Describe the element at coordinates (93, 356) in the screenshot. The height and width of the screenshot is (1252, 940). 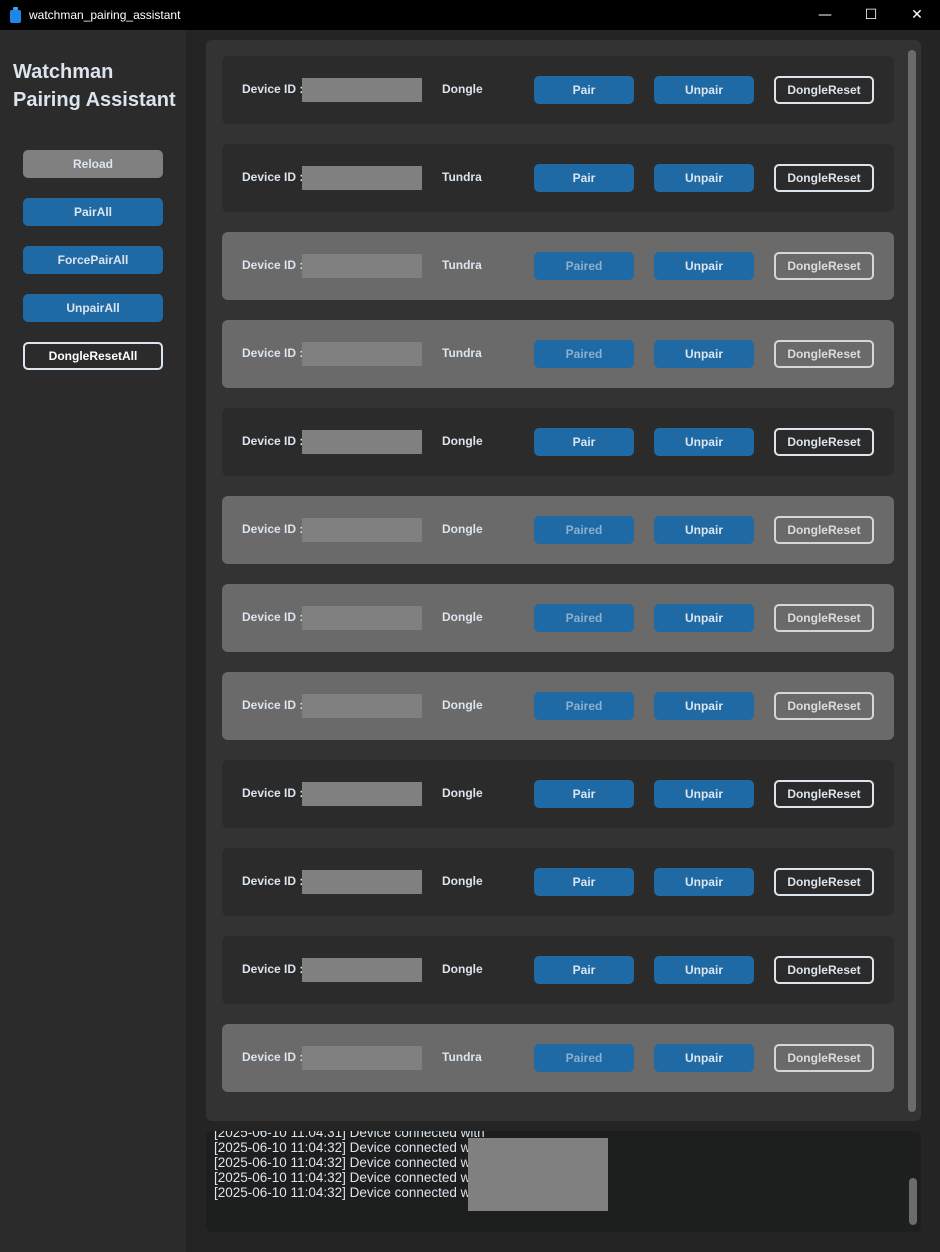
I see `dongle-reset-all-button: DongleResetAll` at that location.